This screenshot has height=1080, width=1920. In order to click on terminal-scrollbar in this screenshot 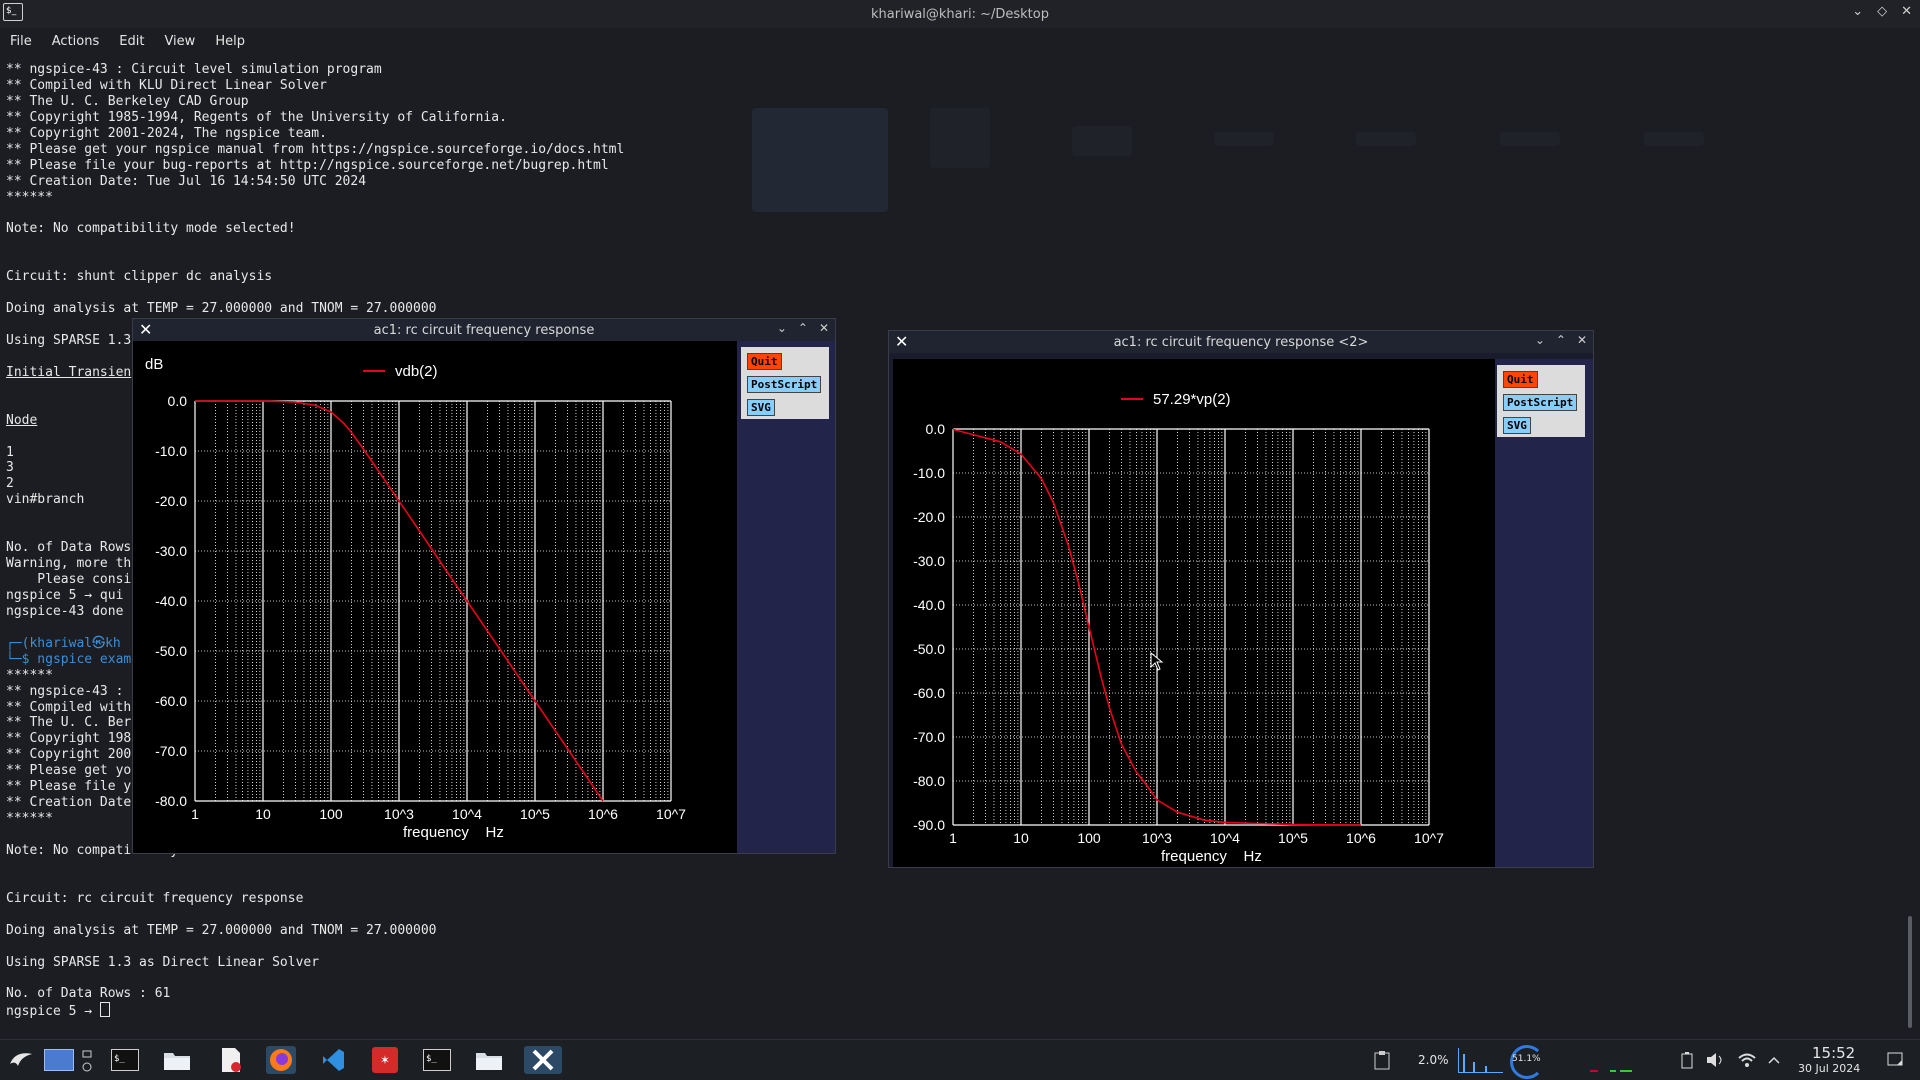, I will do `click(1910, 972)`.